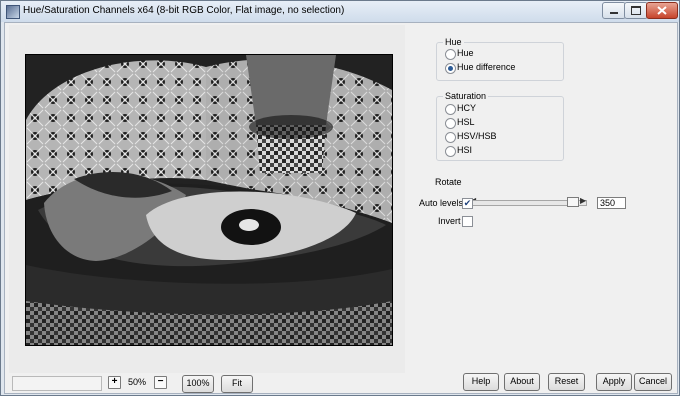  What do you see at coordinates (137, 382) in the screenshot?
I see `zoom-value: 50%` at bounding box center [137, 382].